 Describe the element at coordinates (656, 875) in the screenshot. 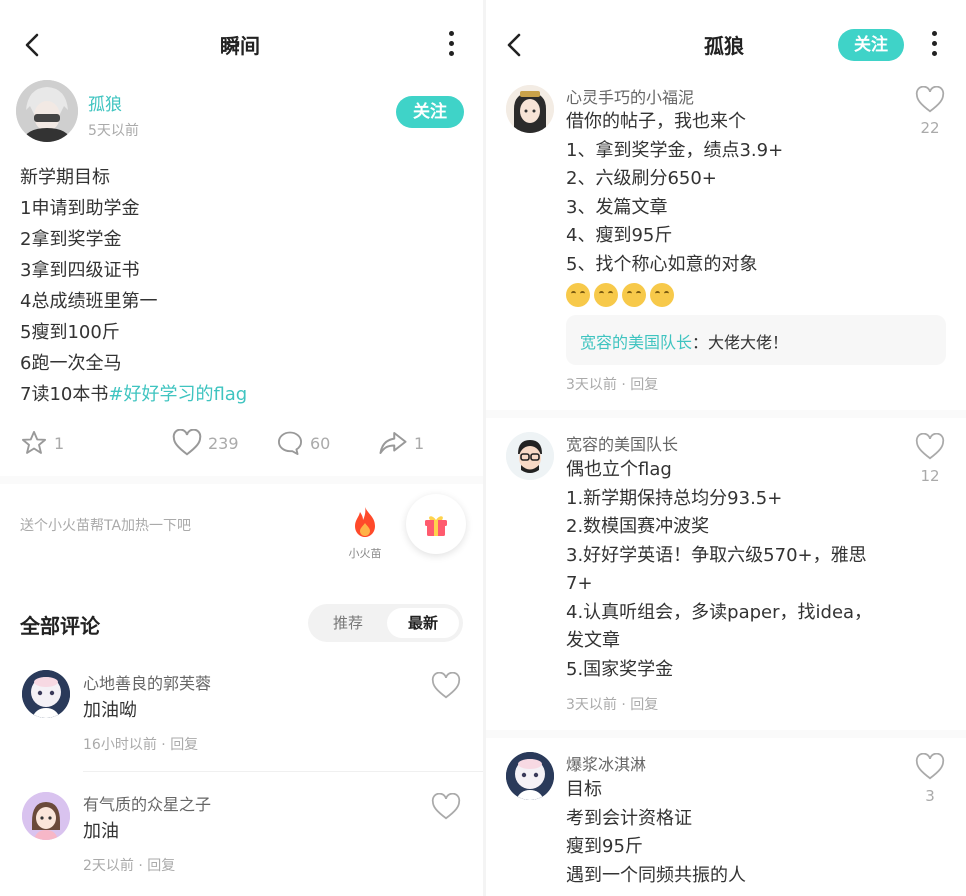

I see `comment-line: 遇到一个同频共振的人` at that location.